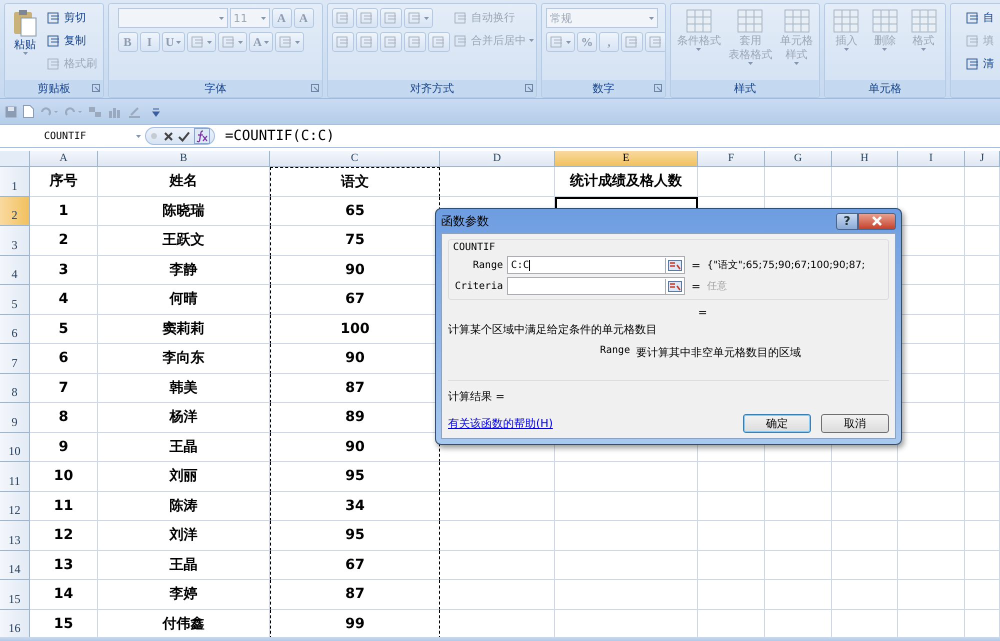  Describe the element at coordinates (626, 159) in the screenshot. I see `column-header: E` at that location.